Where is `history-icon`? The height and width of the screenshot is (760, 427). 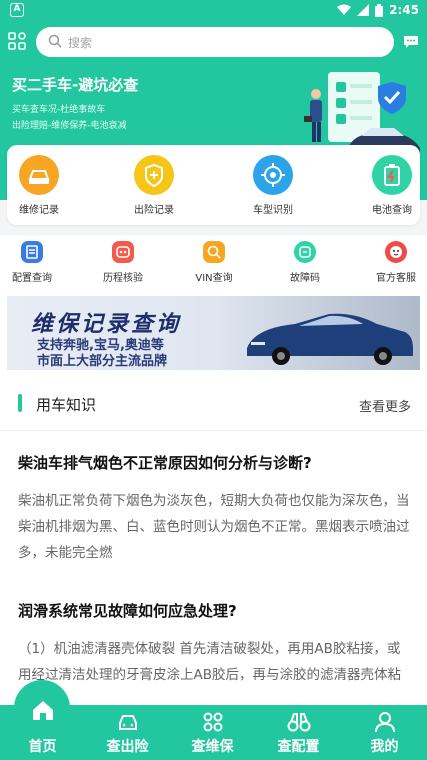
history-icon is located at coordinates (123, 252).